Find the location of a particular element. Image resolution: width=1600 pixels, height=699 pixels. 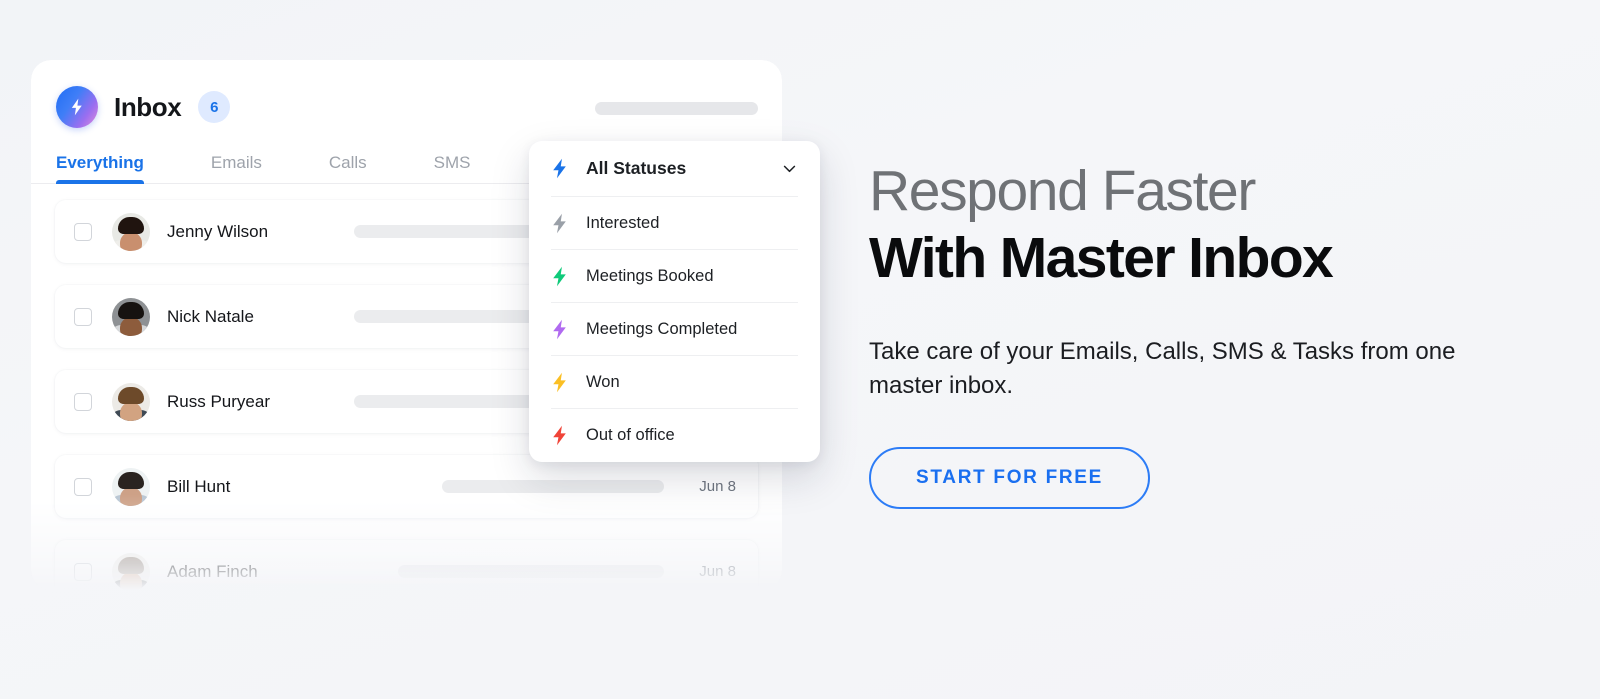

tab-calls: Calls is located at coordinates (348, 168).